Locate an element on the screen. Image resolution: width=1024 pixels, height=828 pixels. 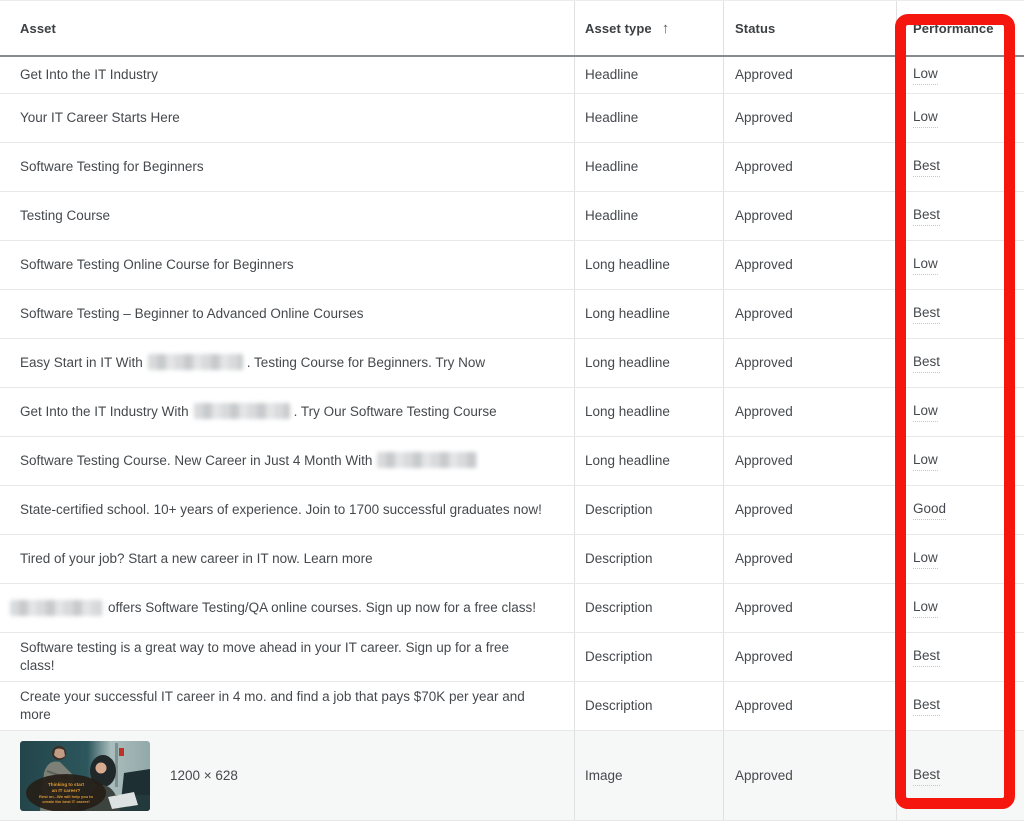
column-header-status: Status is located at coordinates (810, 28).